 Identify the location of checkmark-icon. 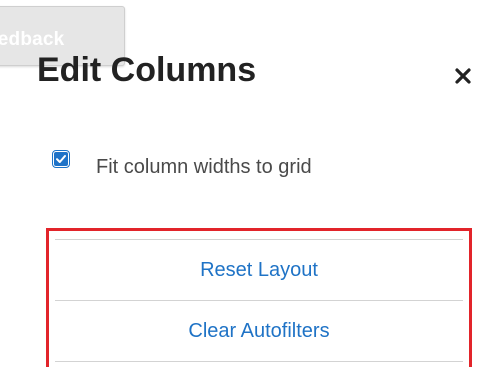
(61, 159).